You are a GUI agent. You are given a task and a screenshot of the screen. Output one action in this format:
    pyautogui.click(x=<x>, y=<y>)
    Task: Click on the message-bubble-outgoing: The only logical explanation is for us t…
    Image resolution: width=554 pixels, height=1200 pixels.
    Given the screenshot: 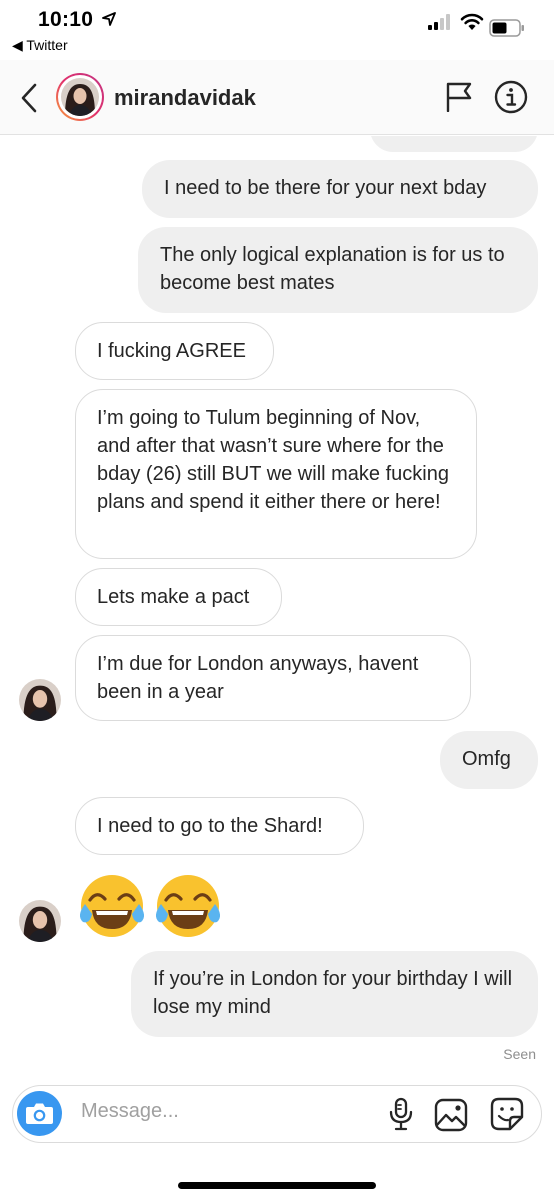 What is the action you would take?
    pyautogui.click(x=338, y=270)
    